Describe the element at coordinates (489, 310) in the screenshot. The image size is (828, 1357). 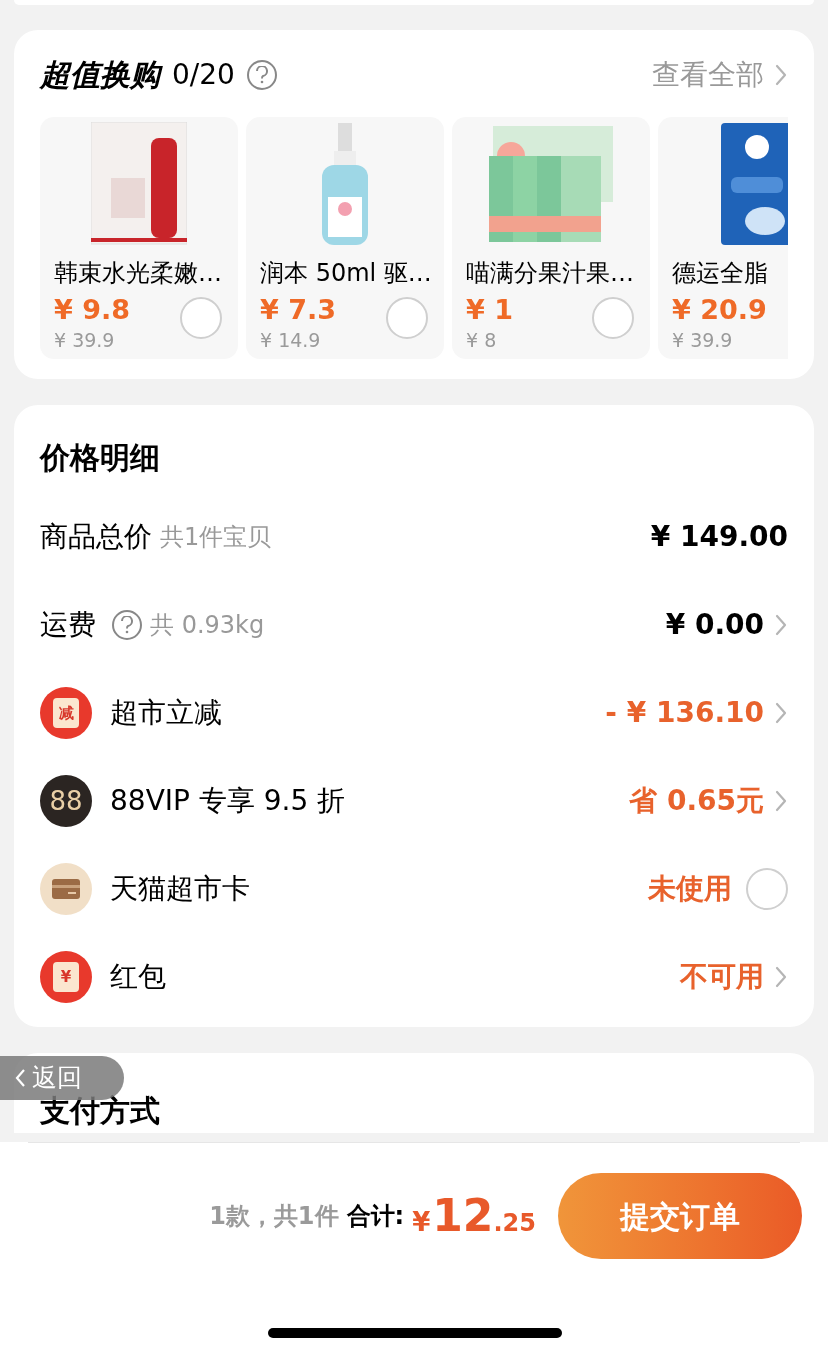
I see `product-price: ¥ 1` at that location.